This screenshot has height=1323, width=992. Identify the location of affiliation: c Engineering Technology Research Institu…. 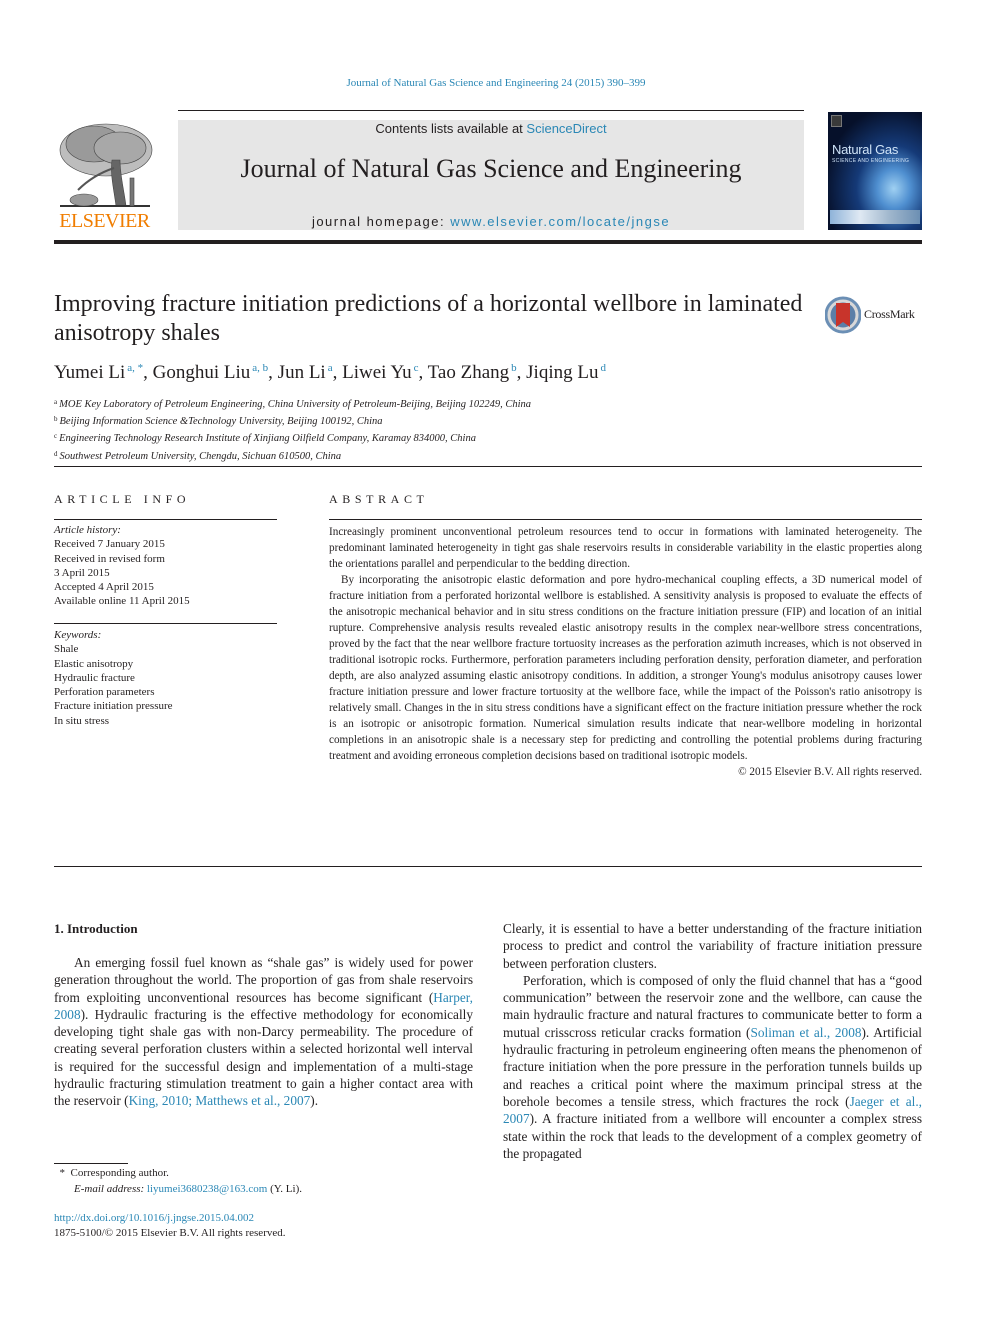
(265, 438).